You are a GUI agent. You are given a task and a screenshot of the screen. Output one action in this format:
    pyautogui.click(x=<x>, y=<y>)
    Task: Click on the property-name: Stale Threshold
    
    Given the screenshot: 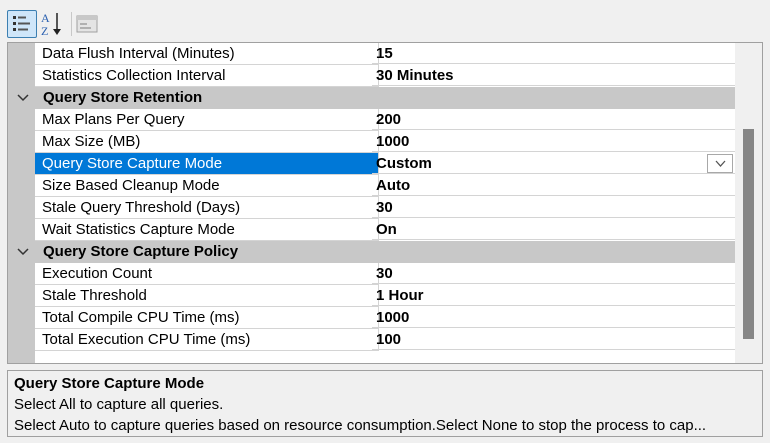 What is the action you would take?
    pyautogui.click(x=207, y=296)
    